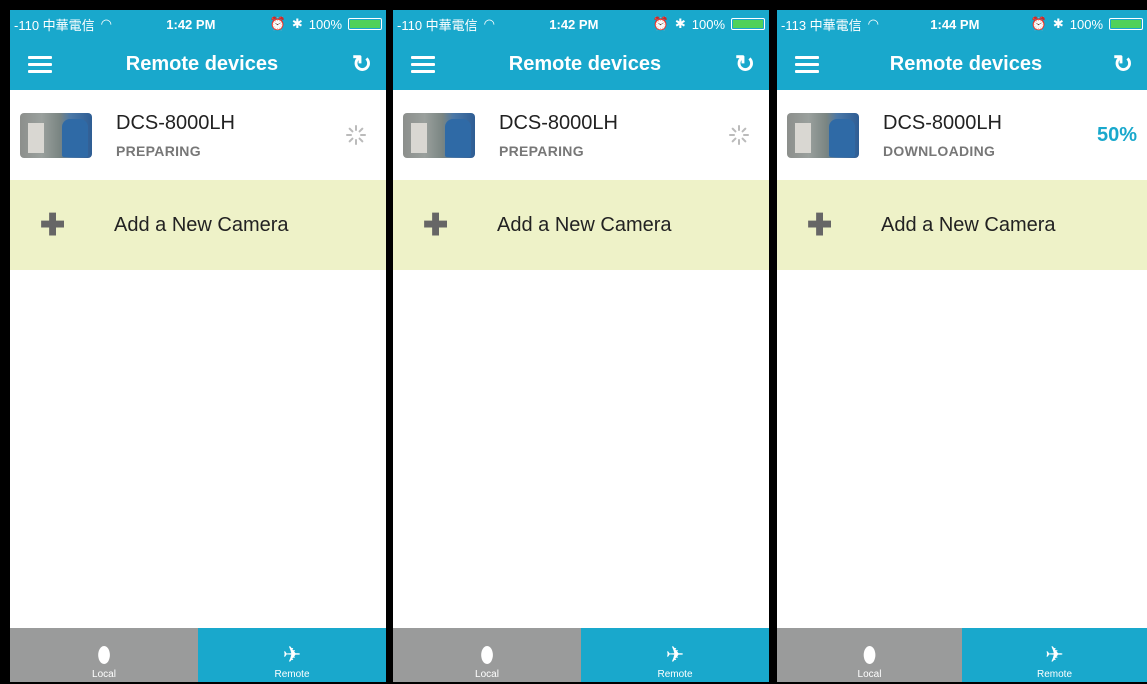 The height and width of the screenshot is (684, 1147). Describe the element at coordinates (1116, 134) in the screenshot. I see `download-progress: 50%` at that location.